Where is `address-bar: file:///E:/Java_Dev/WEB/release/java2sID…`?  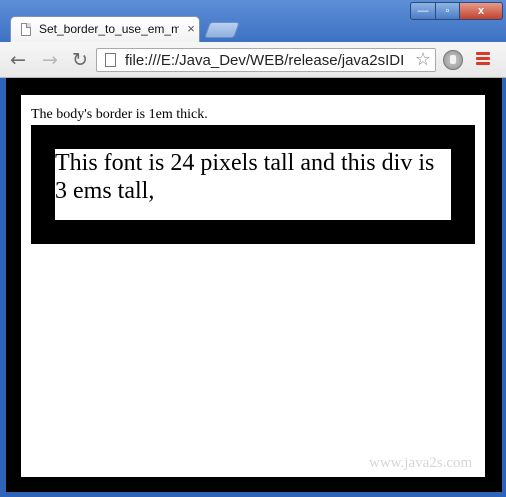
address-bar: file:///E:/Java_Dev/WEB/release/java2sID… is located at coordinates (266, 60).